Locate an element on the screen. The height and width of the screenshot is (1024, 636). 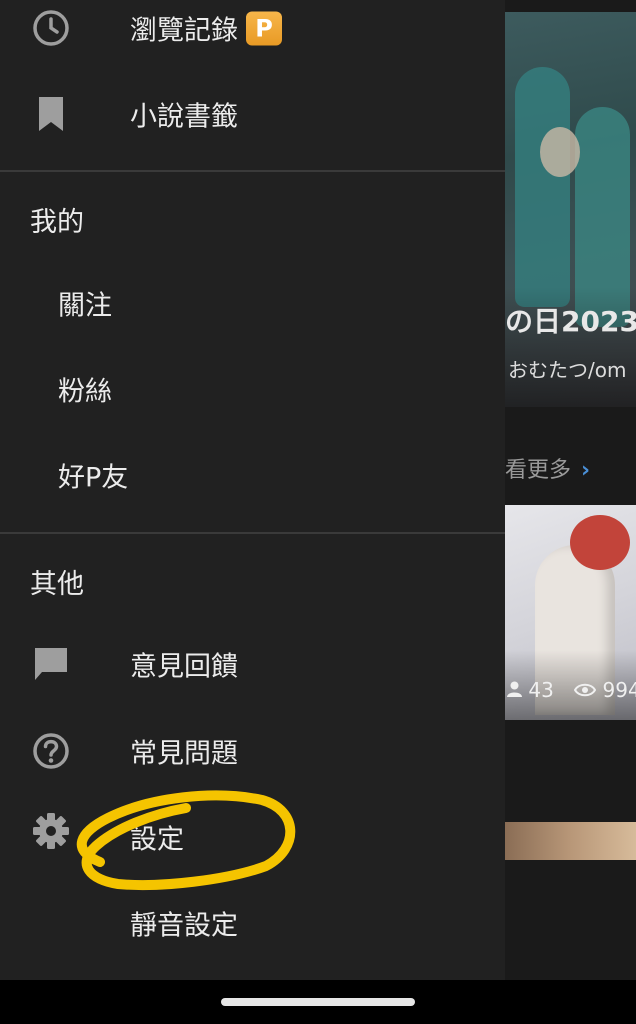
drawer-item-following: 關注 is located at coordinates (252, 303).